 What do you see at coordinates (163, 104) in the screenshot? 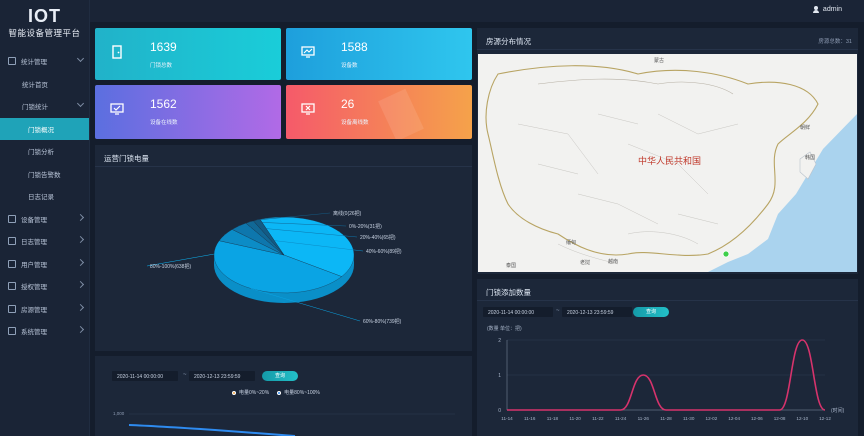
I see `stat-value: 1562` at bounding box center [163, 104].